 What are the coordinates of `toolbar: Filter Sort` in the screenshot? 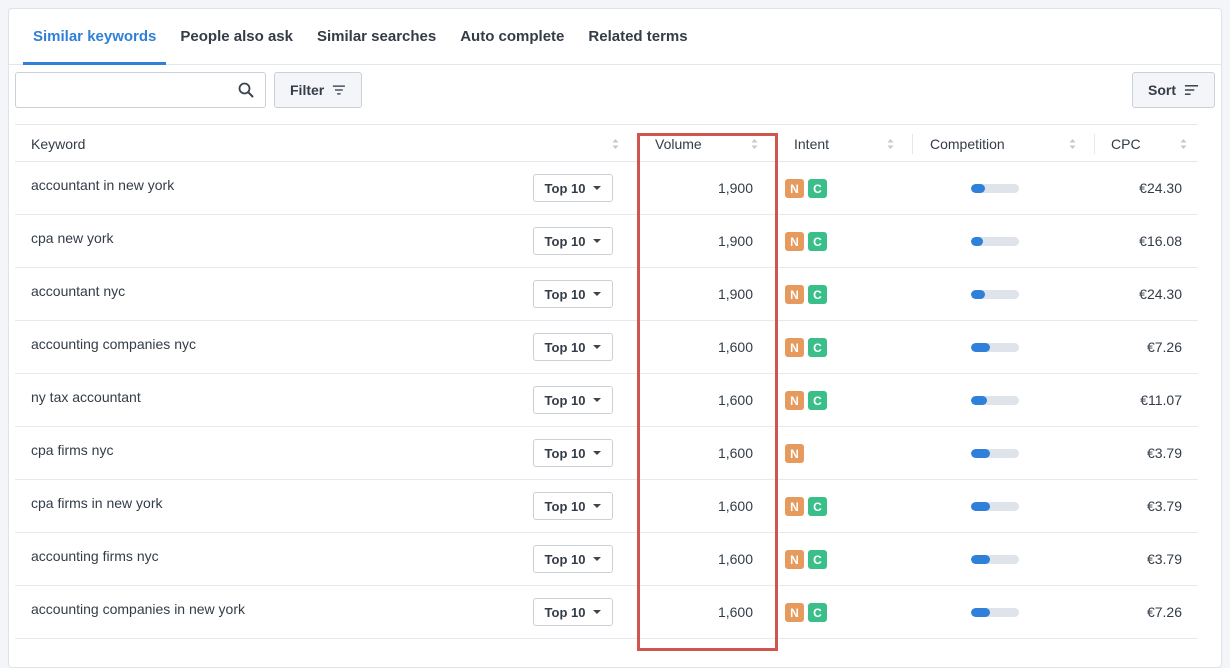 It's located at (615, 90).